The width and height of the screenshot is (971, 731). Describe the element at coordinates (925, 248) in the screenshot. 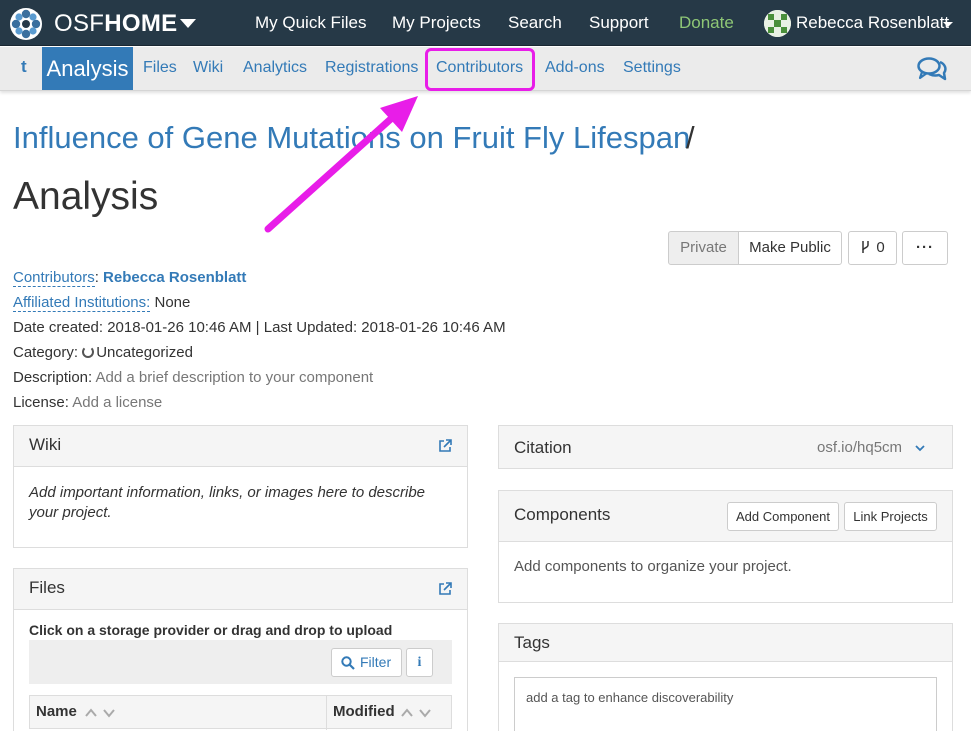

I see `more-options-button: ···` at that location.